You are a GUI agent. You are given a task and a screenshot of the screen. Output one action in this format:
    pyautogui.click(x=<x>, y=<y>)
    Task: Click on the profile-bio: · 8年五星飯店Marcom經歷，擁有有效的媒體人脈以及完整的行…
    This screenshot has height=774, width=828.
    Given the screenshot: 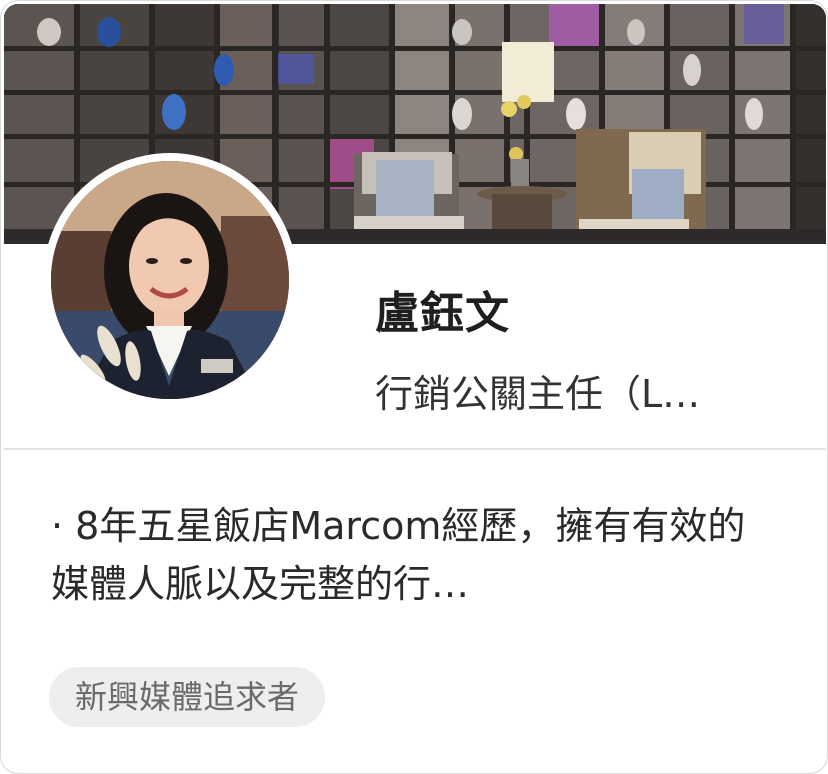 What is the action you would take?
    pyautogui.click(x=398, y=555)
    